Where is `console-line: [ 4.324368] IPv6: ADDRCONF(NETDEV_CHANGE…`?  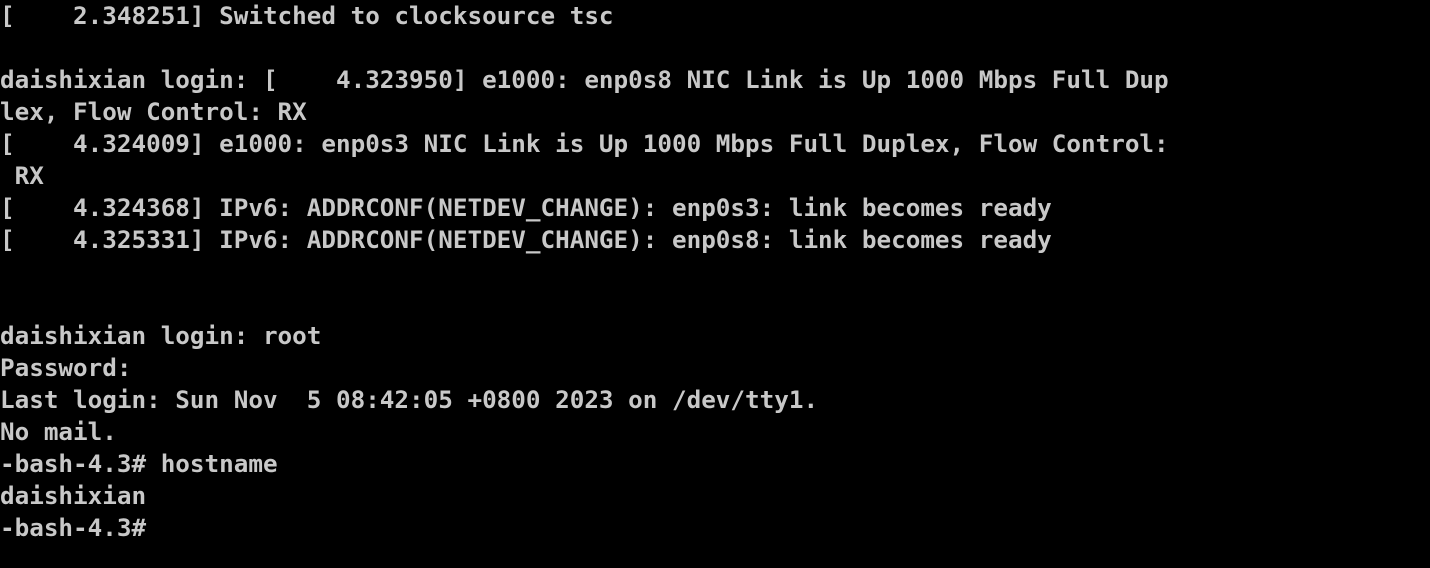 console-line: [ 4.324368] IPv6: ADDRCONF(NETDEV_CHANGE… is located at coordinates (526, 208).